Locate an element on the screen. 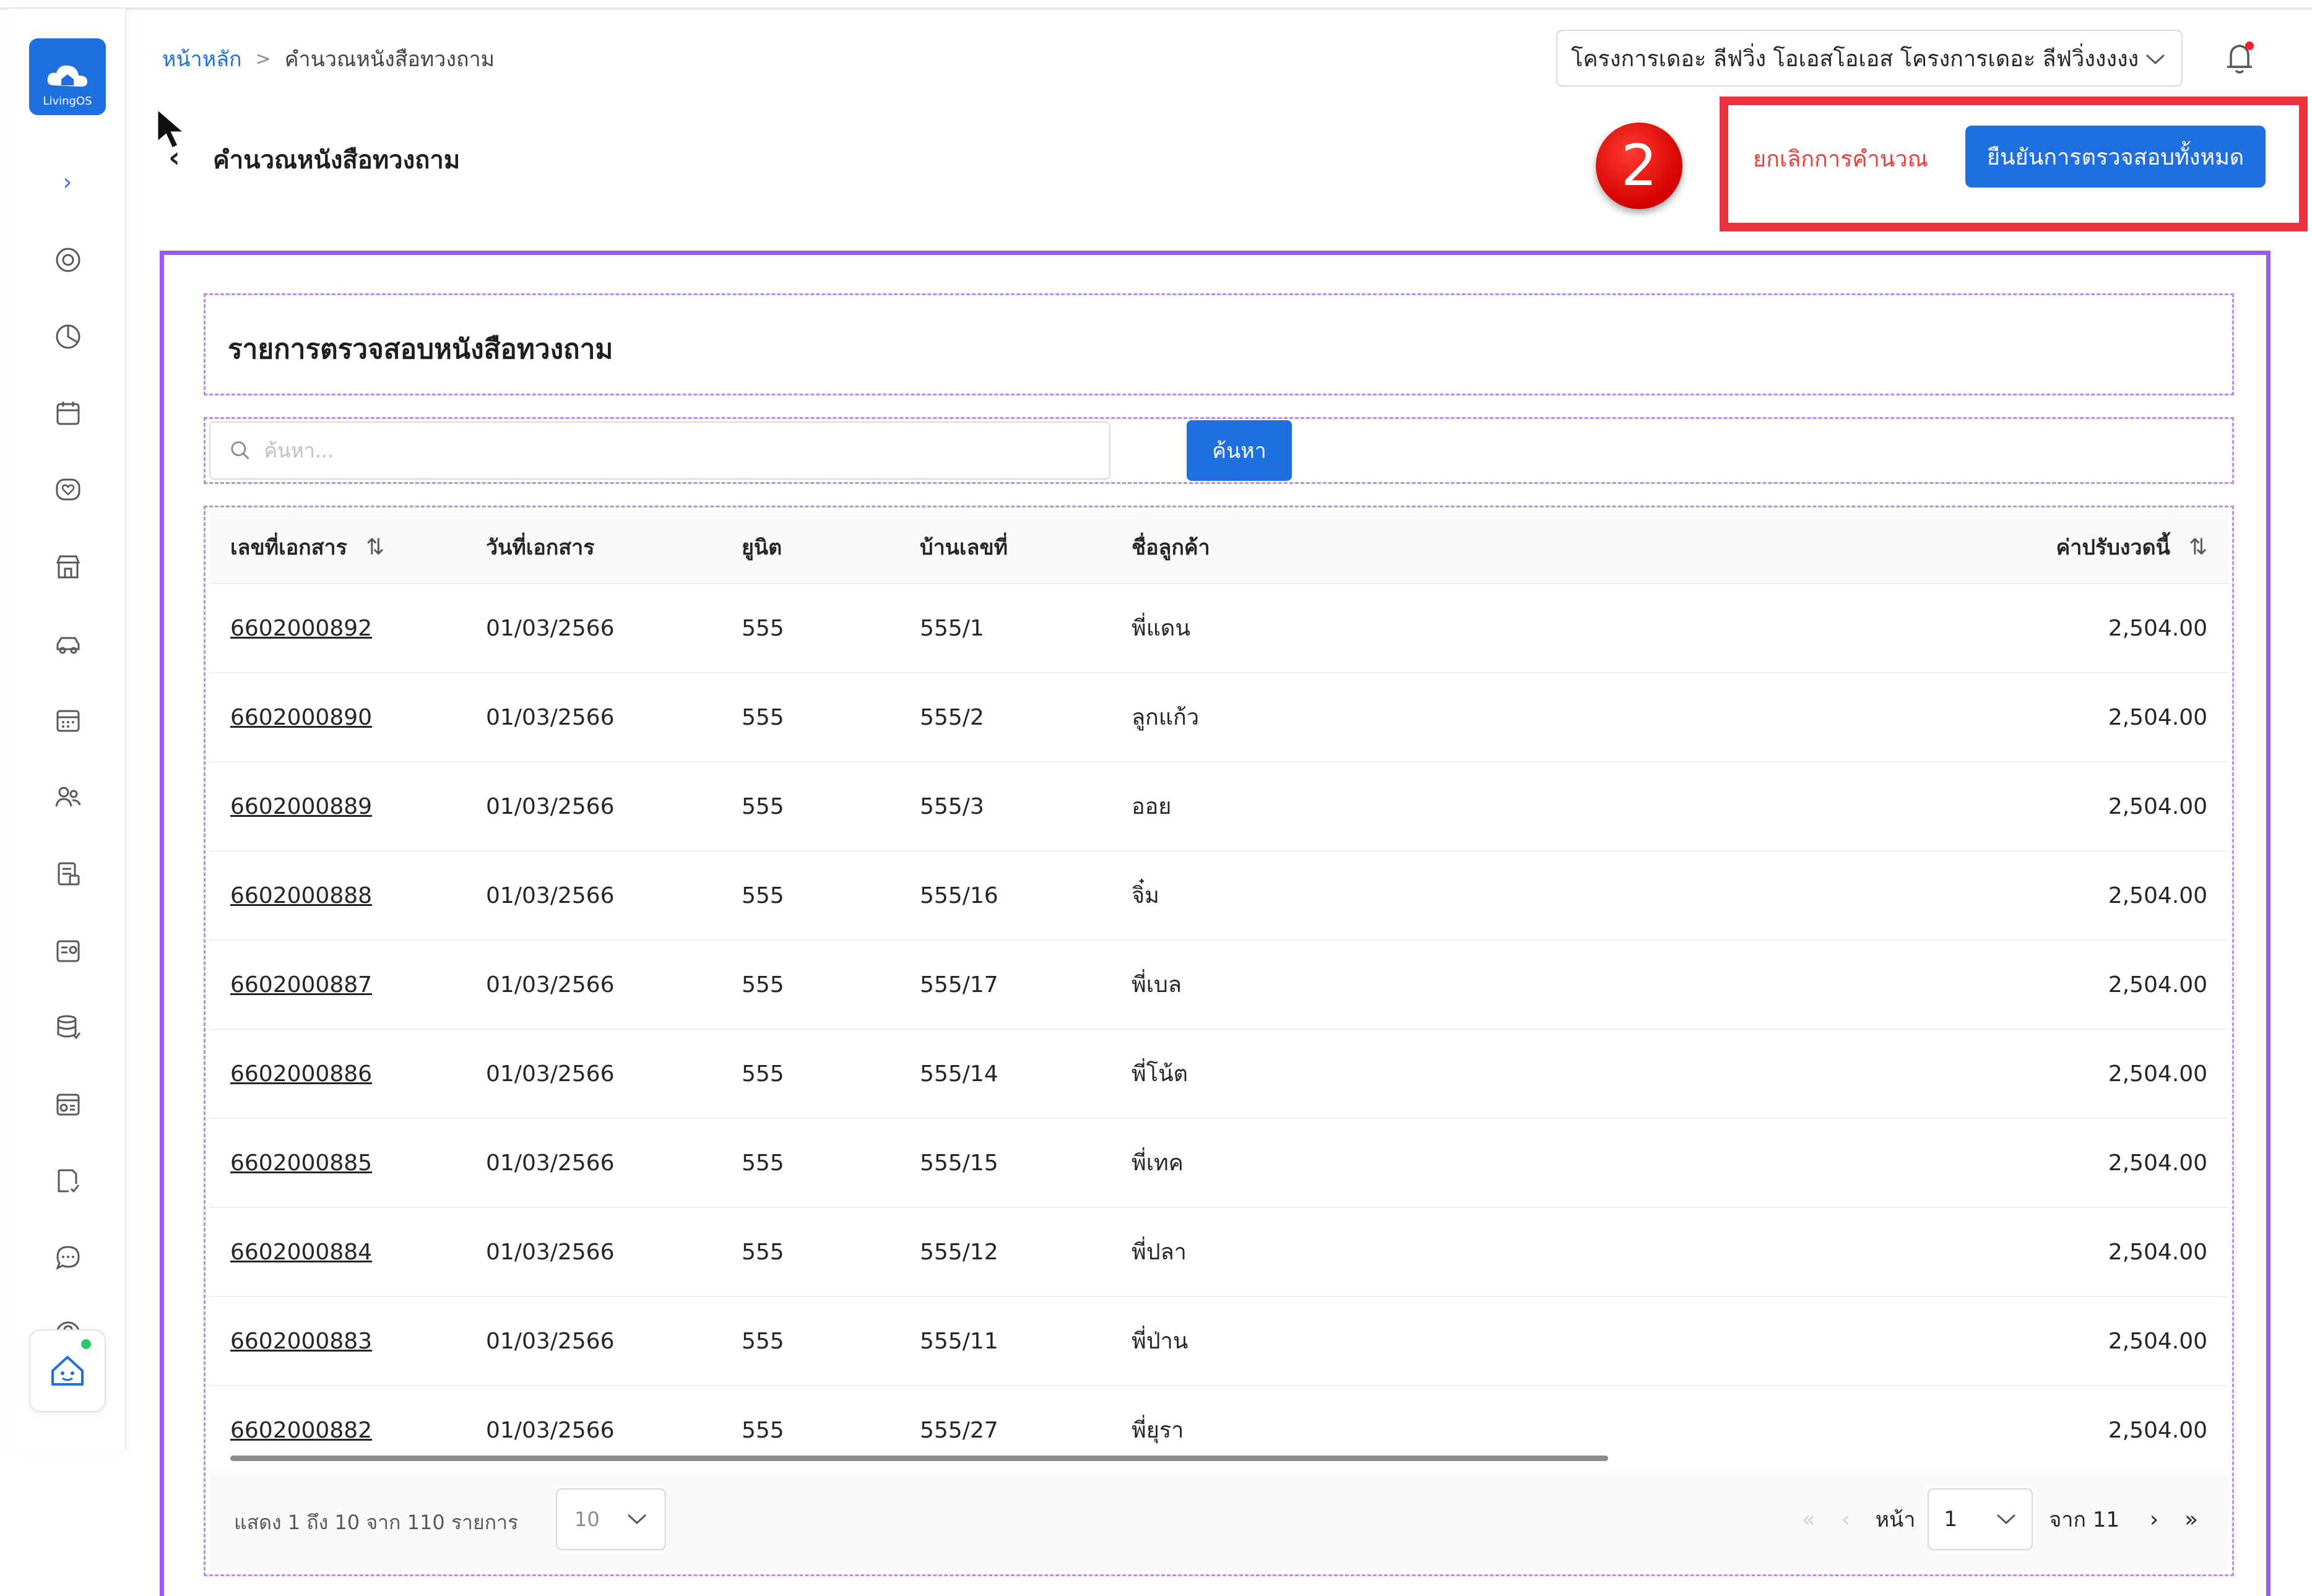 The height and width of the screenshot is (1596, 2312). cloud-home-icon is located at coordinates (67, 76).